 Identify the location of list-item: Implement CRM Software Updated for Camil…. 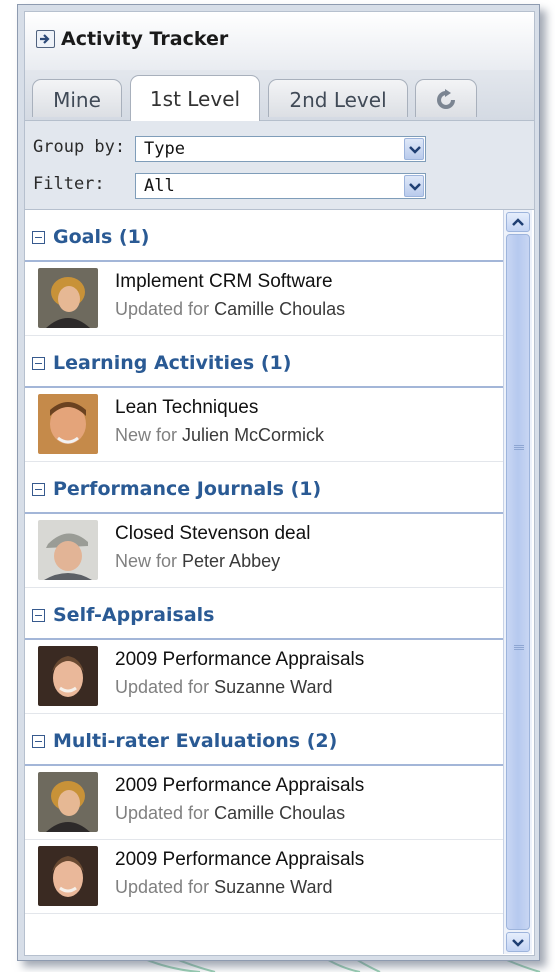
(264, 299).